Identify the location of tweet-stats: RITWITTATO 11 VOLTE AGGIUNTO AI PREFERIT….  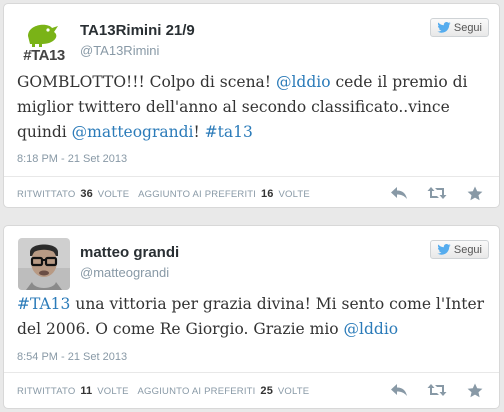
(163, 391).